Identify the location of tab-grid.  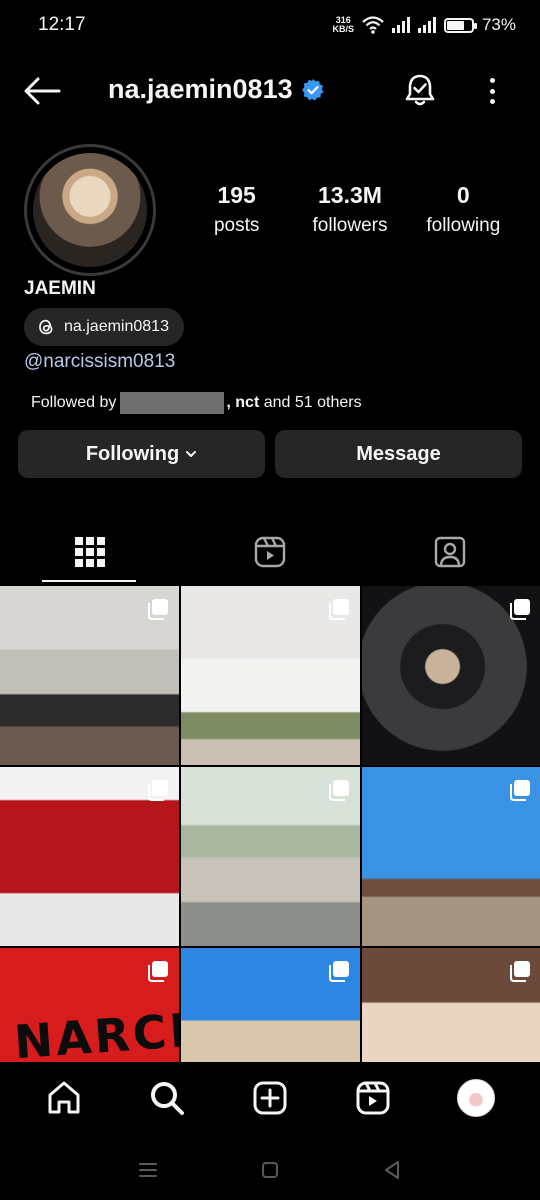
(90, 552).